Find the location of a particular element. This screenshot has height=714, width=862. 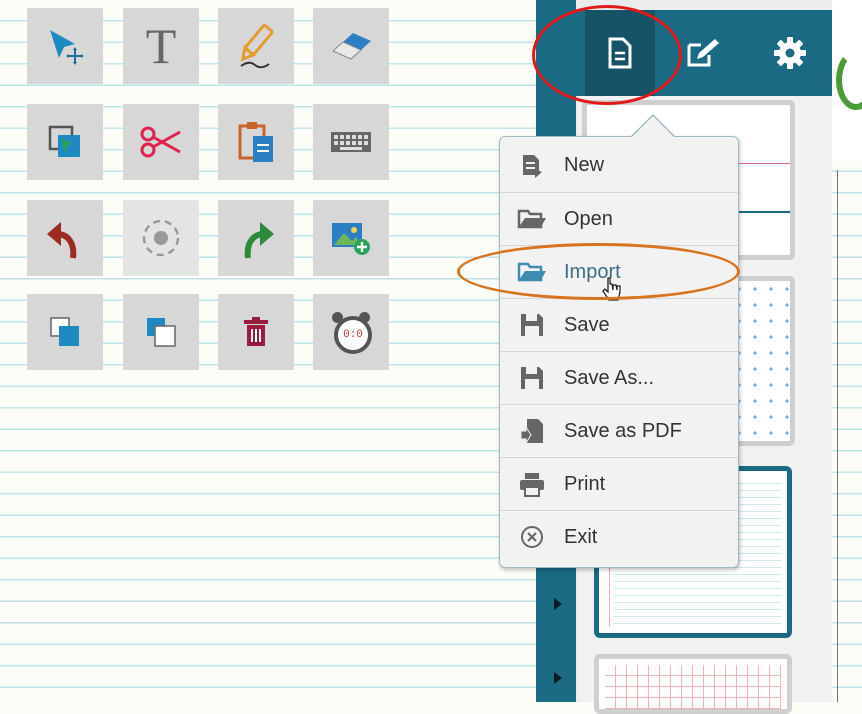

delete-tool-button is located at coordinates (256, 332).